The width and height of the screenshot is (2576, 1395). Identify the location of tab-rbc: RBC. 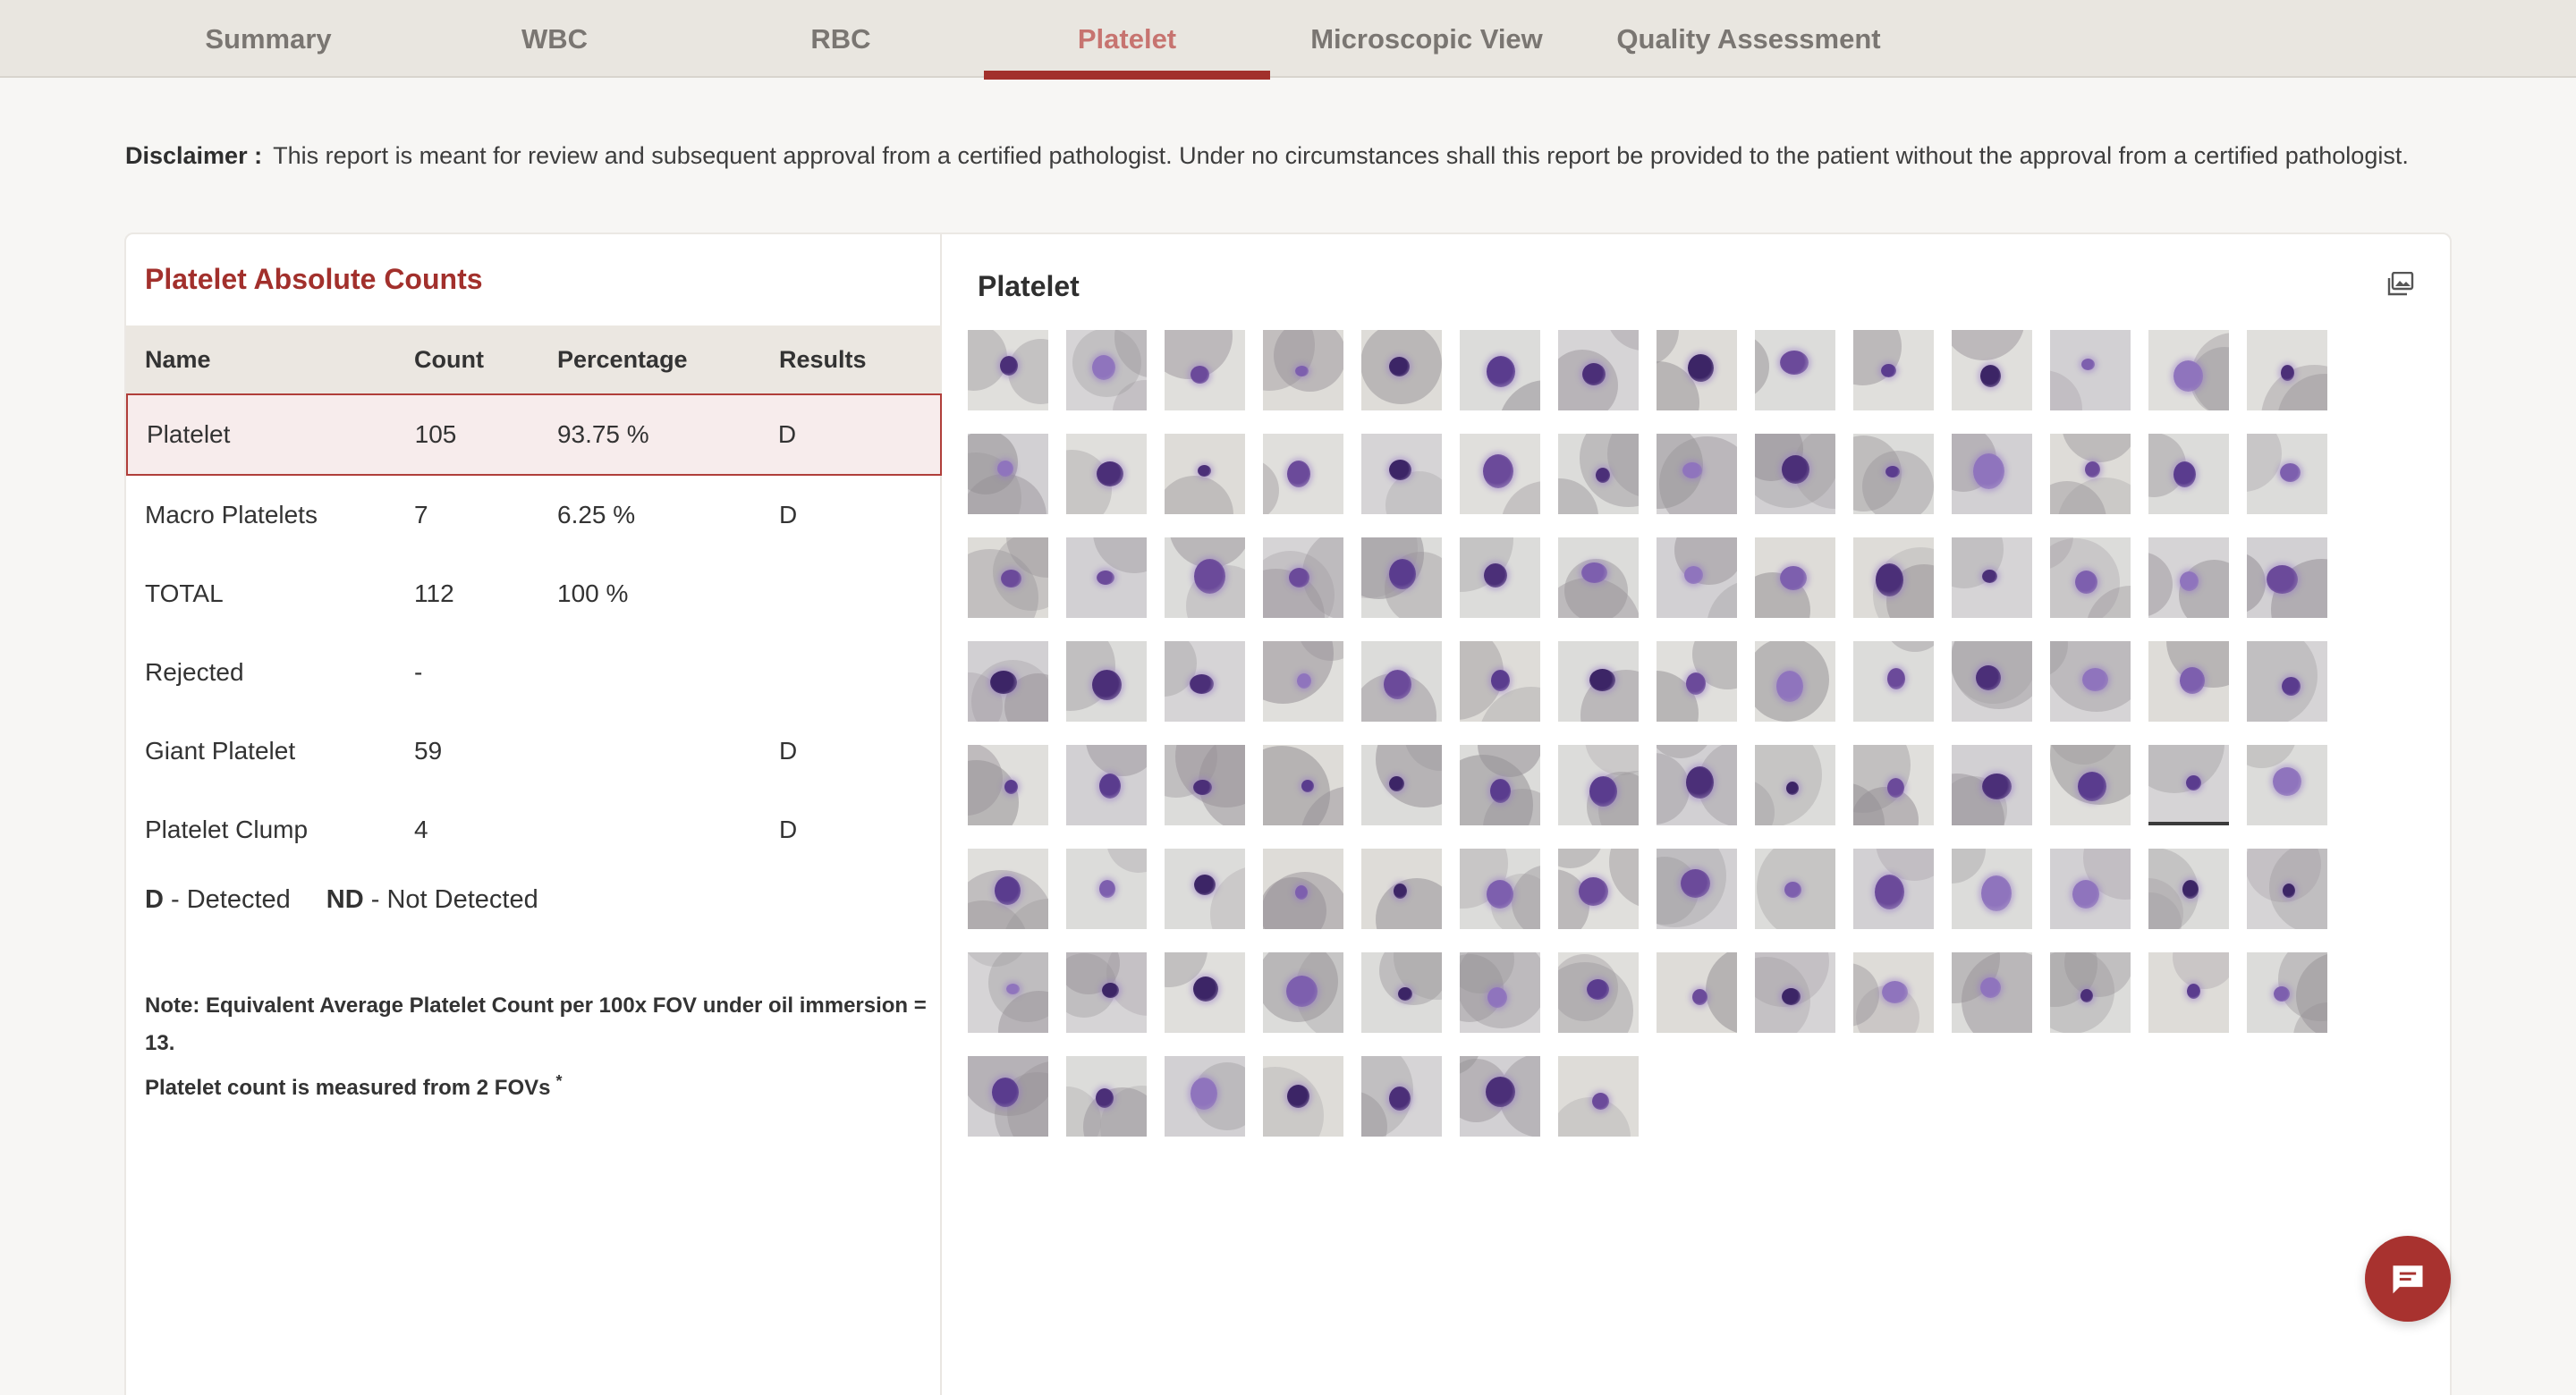
(841, 39).